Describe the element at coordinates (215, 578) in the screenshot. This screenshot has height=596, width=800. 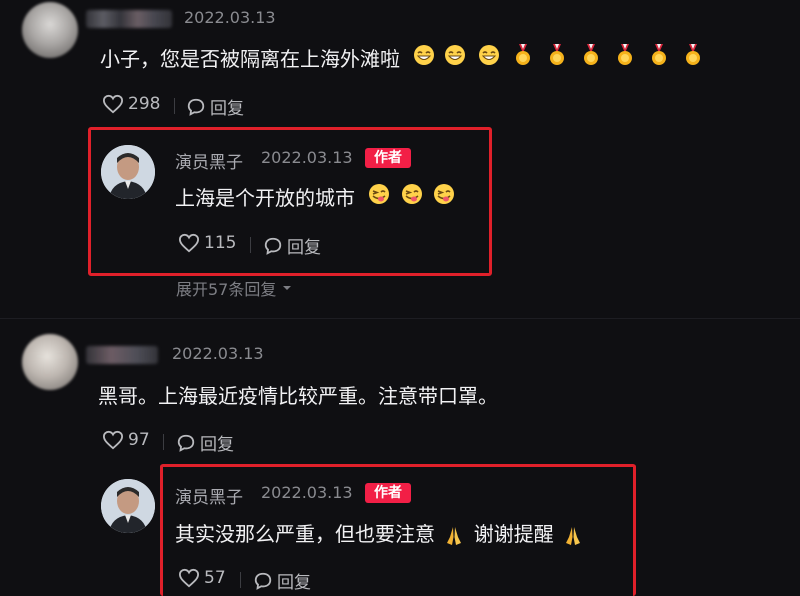
I see `like-count: 57` at that location.